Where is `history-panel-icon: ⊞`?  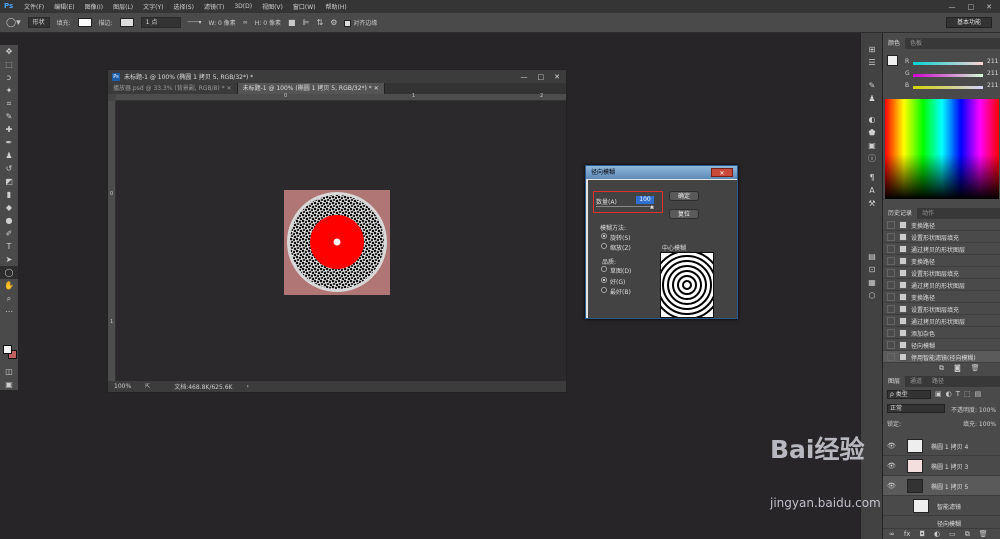
history-panel-icon: ⊞ is located at coordinates (872, 49).